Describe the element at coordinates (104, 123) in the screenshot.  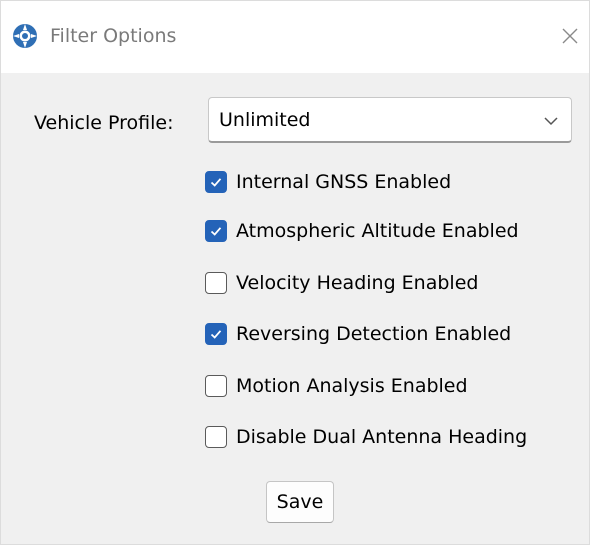
I see `vehicle-profile-label: Vehicle Profile:` at that location.